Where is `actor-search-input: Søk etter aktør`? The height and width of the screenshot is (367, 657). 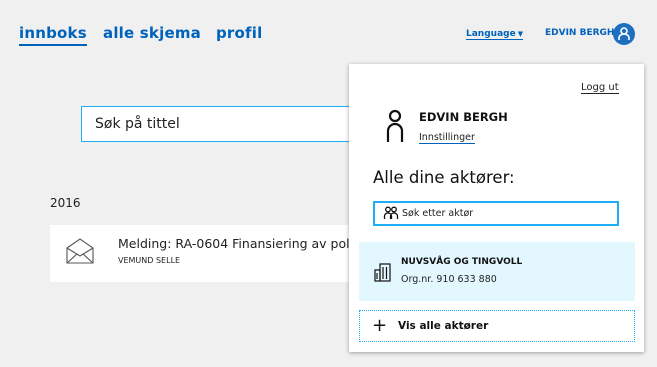
actor-search-input: Søk etter aktør is located at coordinates (496, 213).